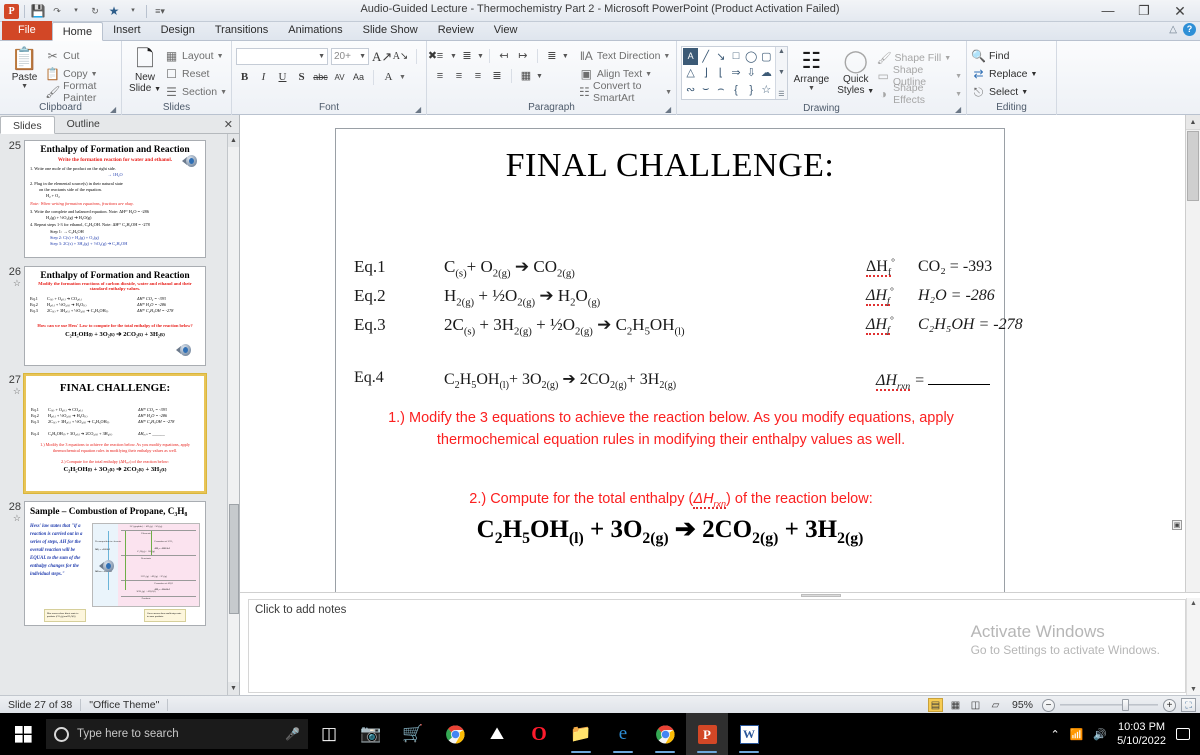 The width and height of the screenshot is (1200, 755). Describe the element at coordinates (623, 734) in the screenshot. I see `edge-icon: e` at that location.